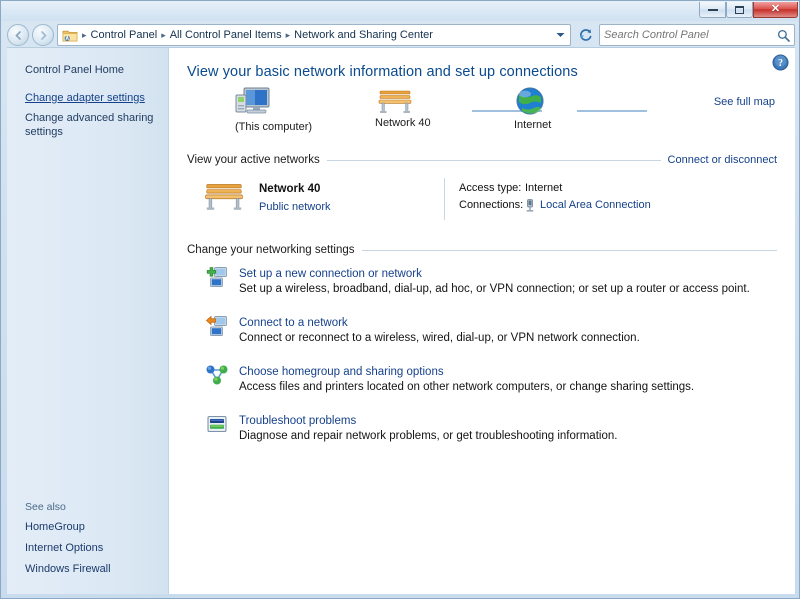 The width and height of the screenshot is (800, 599). Describe the element at coordinates (490, 188) in the screenshot. I see `detail-label-access-type: Access type:` at that location.